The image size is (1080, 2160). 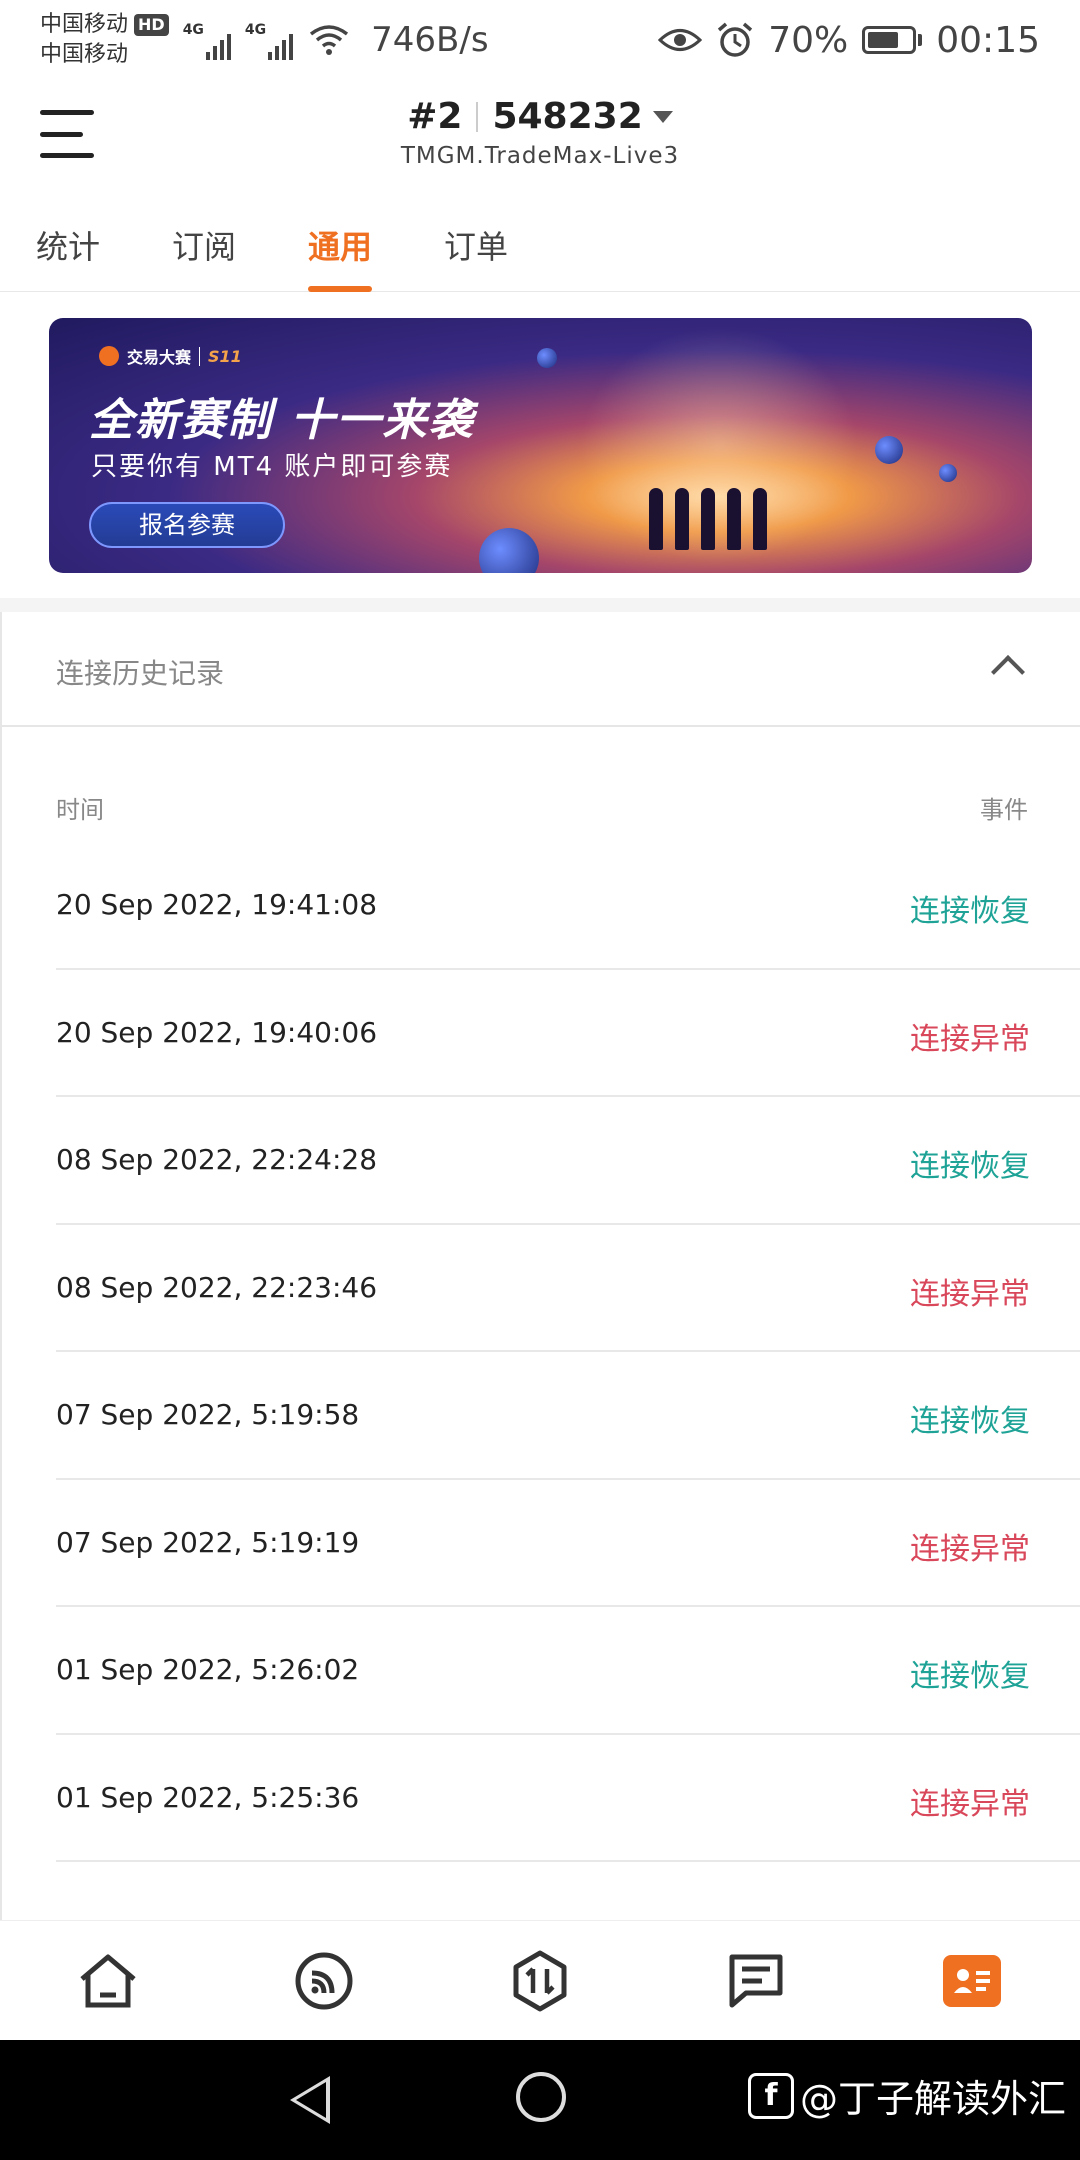 What do you see at coordinates (476, 245) in the screenshot?
I see `tab-orders: 订单` at bounding box center [476, 245].